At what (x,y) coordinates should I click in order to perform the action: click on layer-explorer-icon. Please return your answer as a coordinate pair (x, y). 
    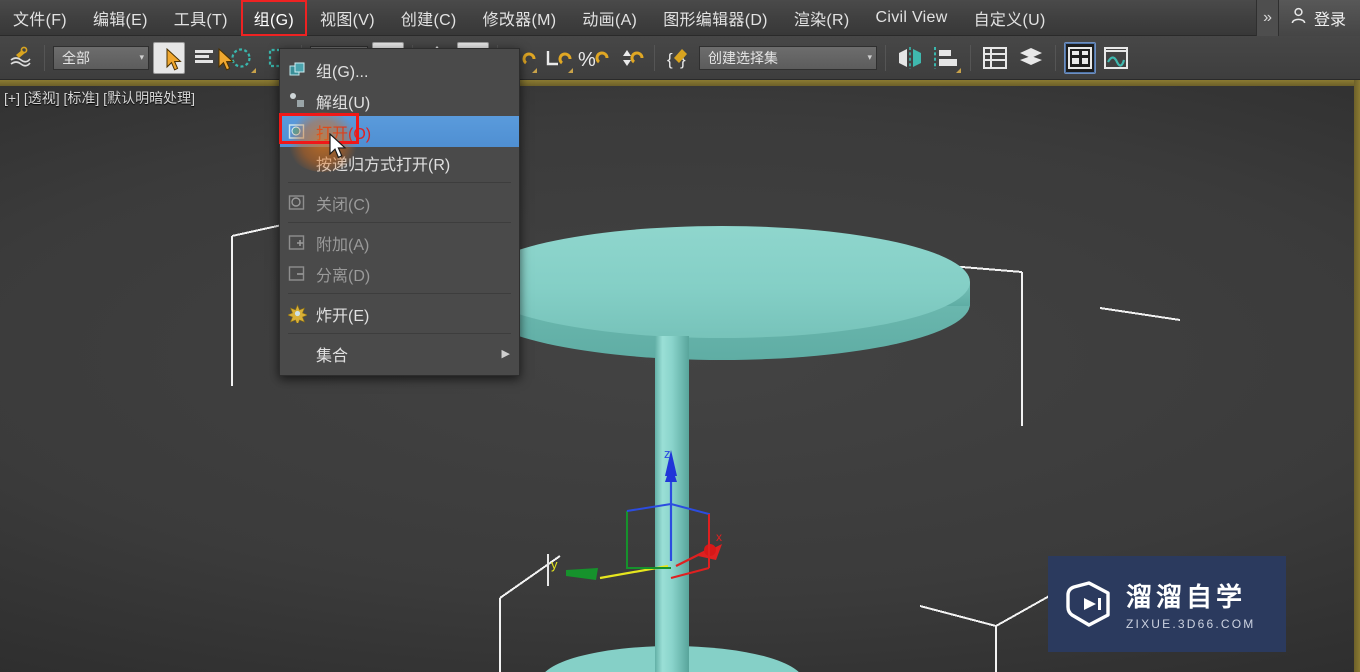
    Looking at the image, I should click on (995, 58).